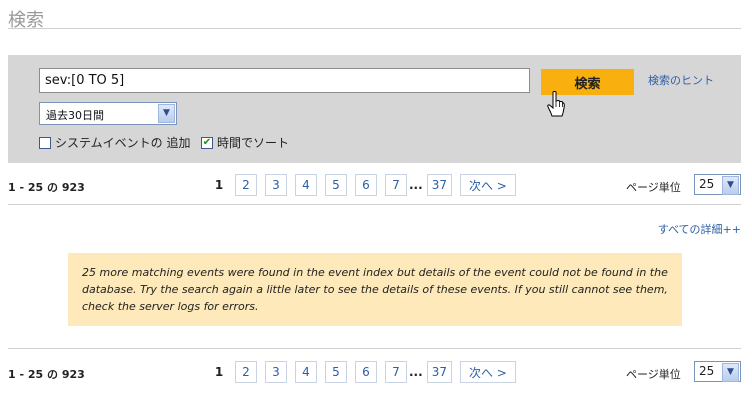 This screenshot has height=399, width=752. I want to click on sort-by-time-label: 時間でソート, so click(253, 143).